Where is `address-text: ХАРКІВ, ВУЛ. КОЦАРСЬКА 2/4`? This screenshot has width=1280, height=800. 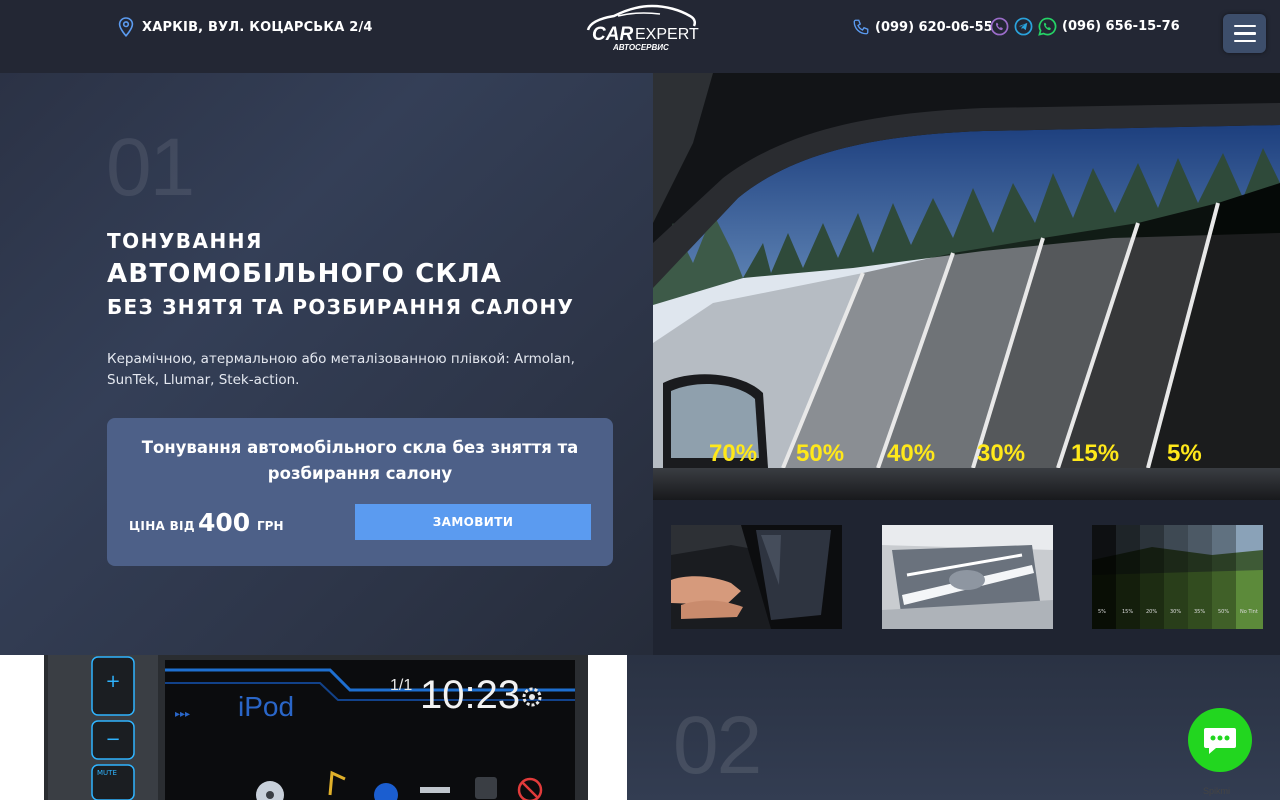 address-text: ХАРКІВ, ВУЛ. КОЦАРСЬКА 2/4 is located at coordinates (257, 27).